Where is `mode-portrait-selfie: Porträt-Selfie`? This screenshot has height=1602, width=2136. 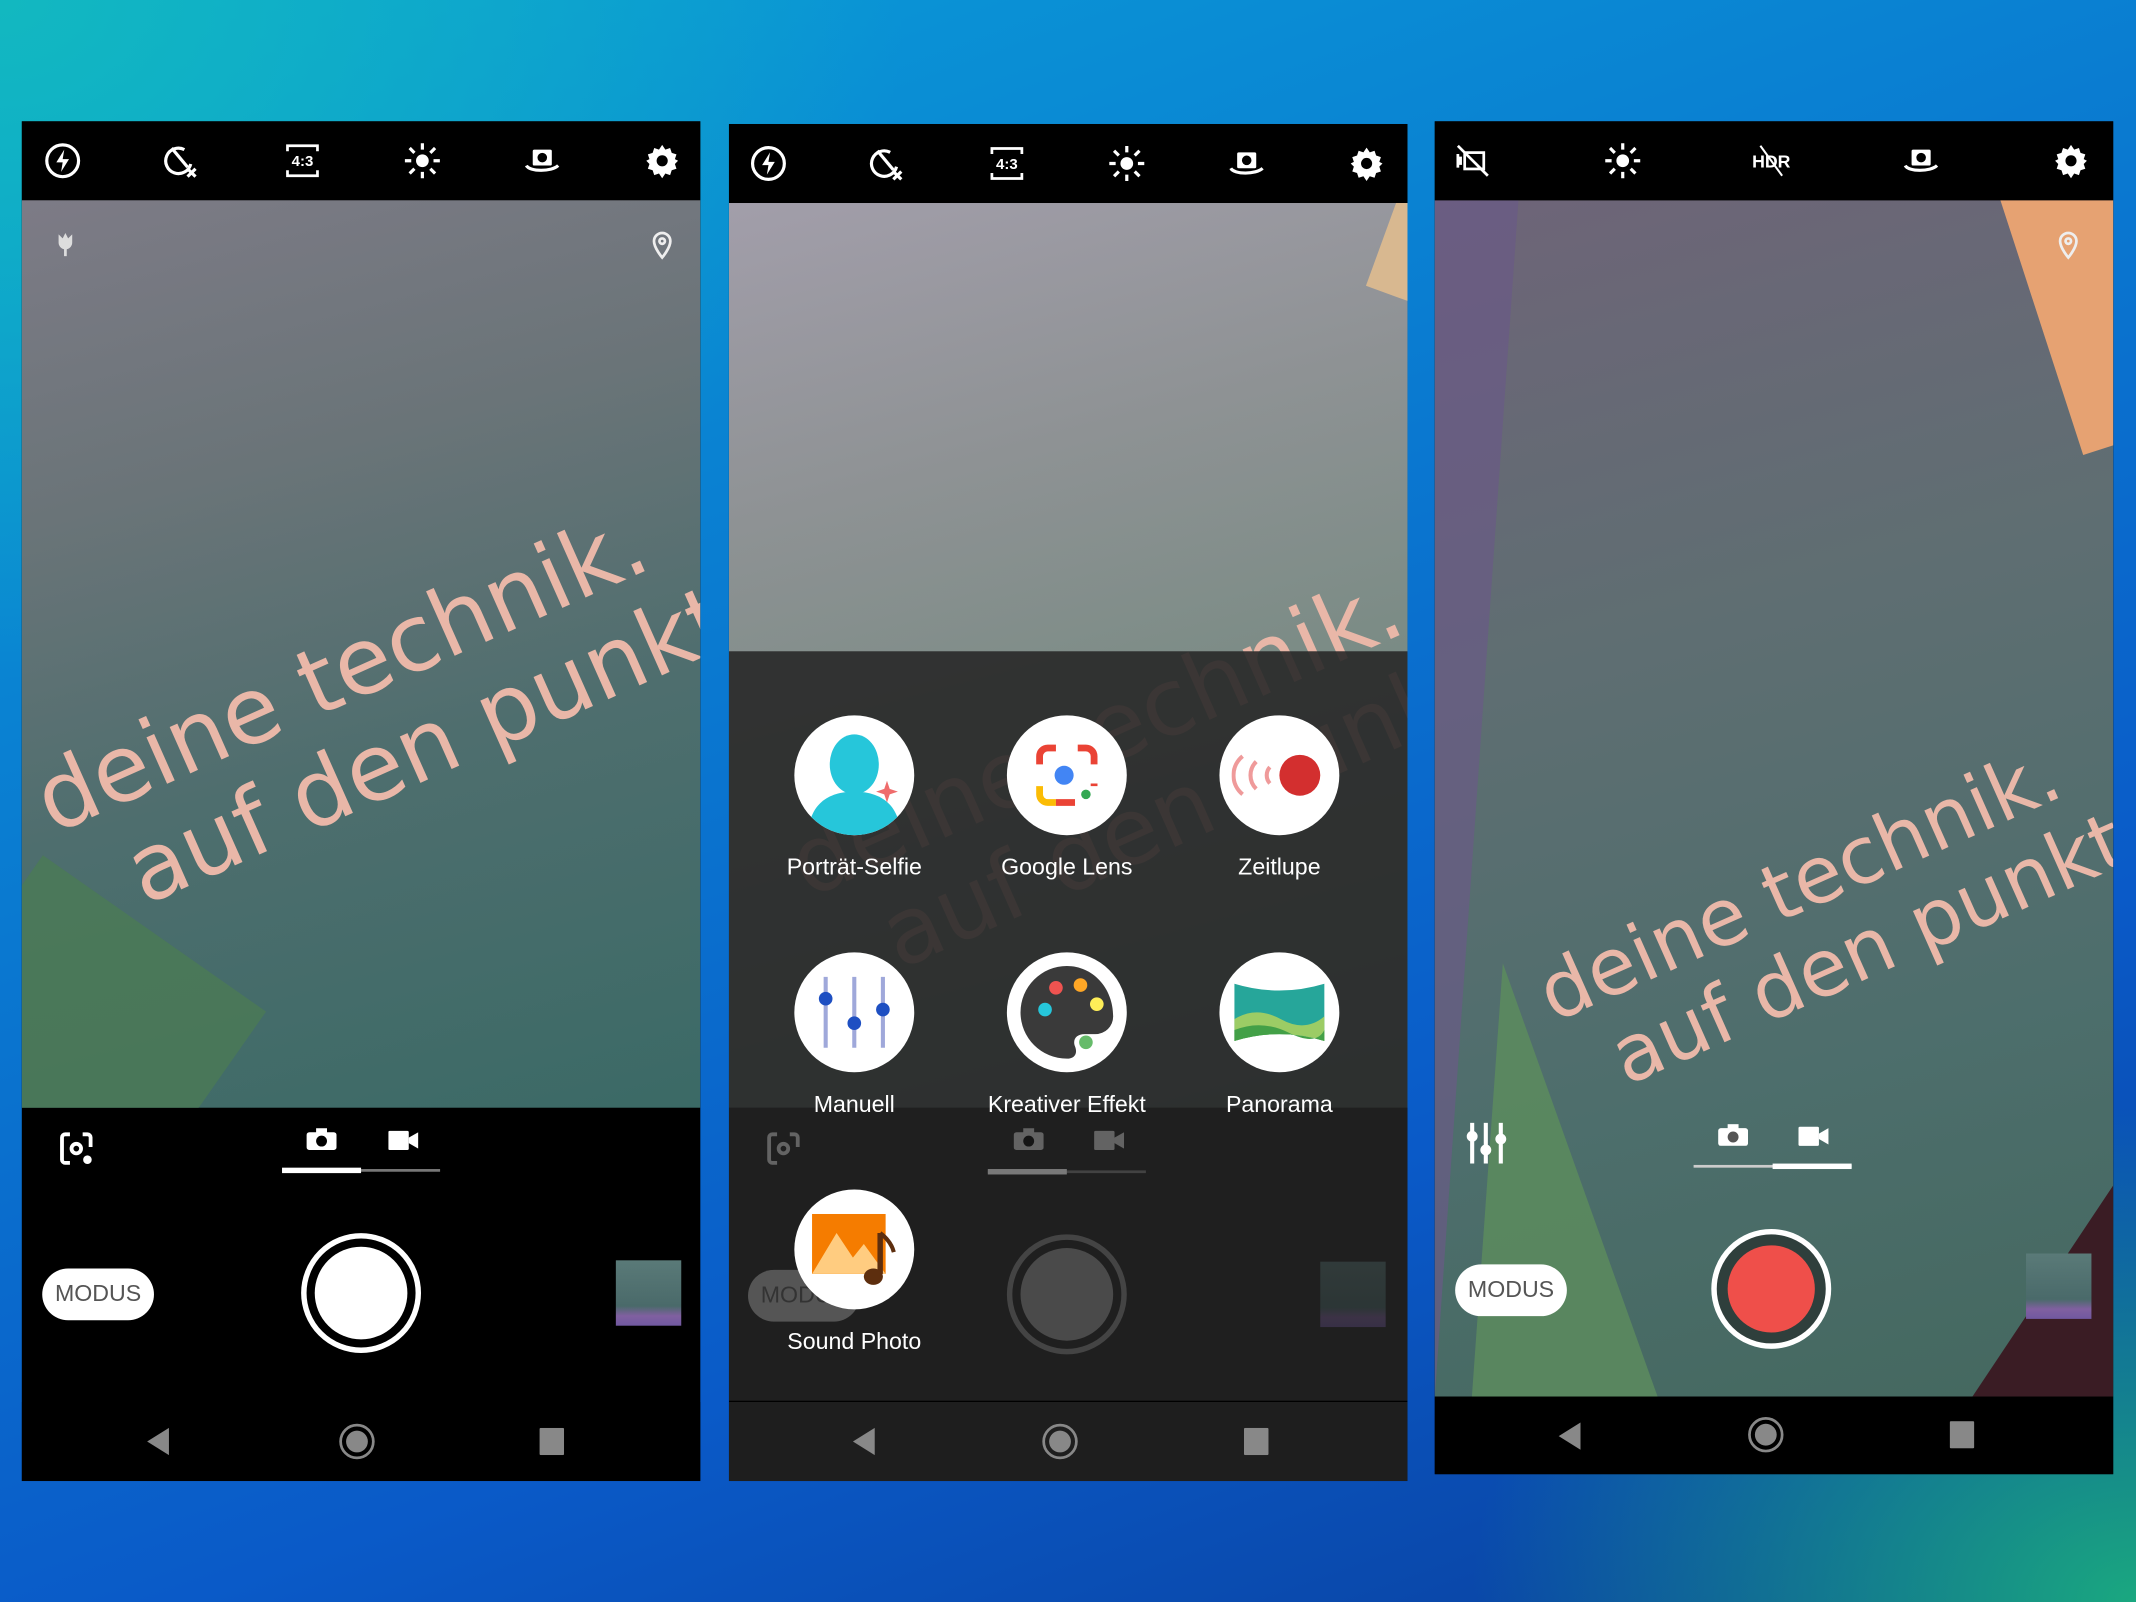
mode-portrait-selfie: Porträt-Selfie is located at coordinates (854, 798).